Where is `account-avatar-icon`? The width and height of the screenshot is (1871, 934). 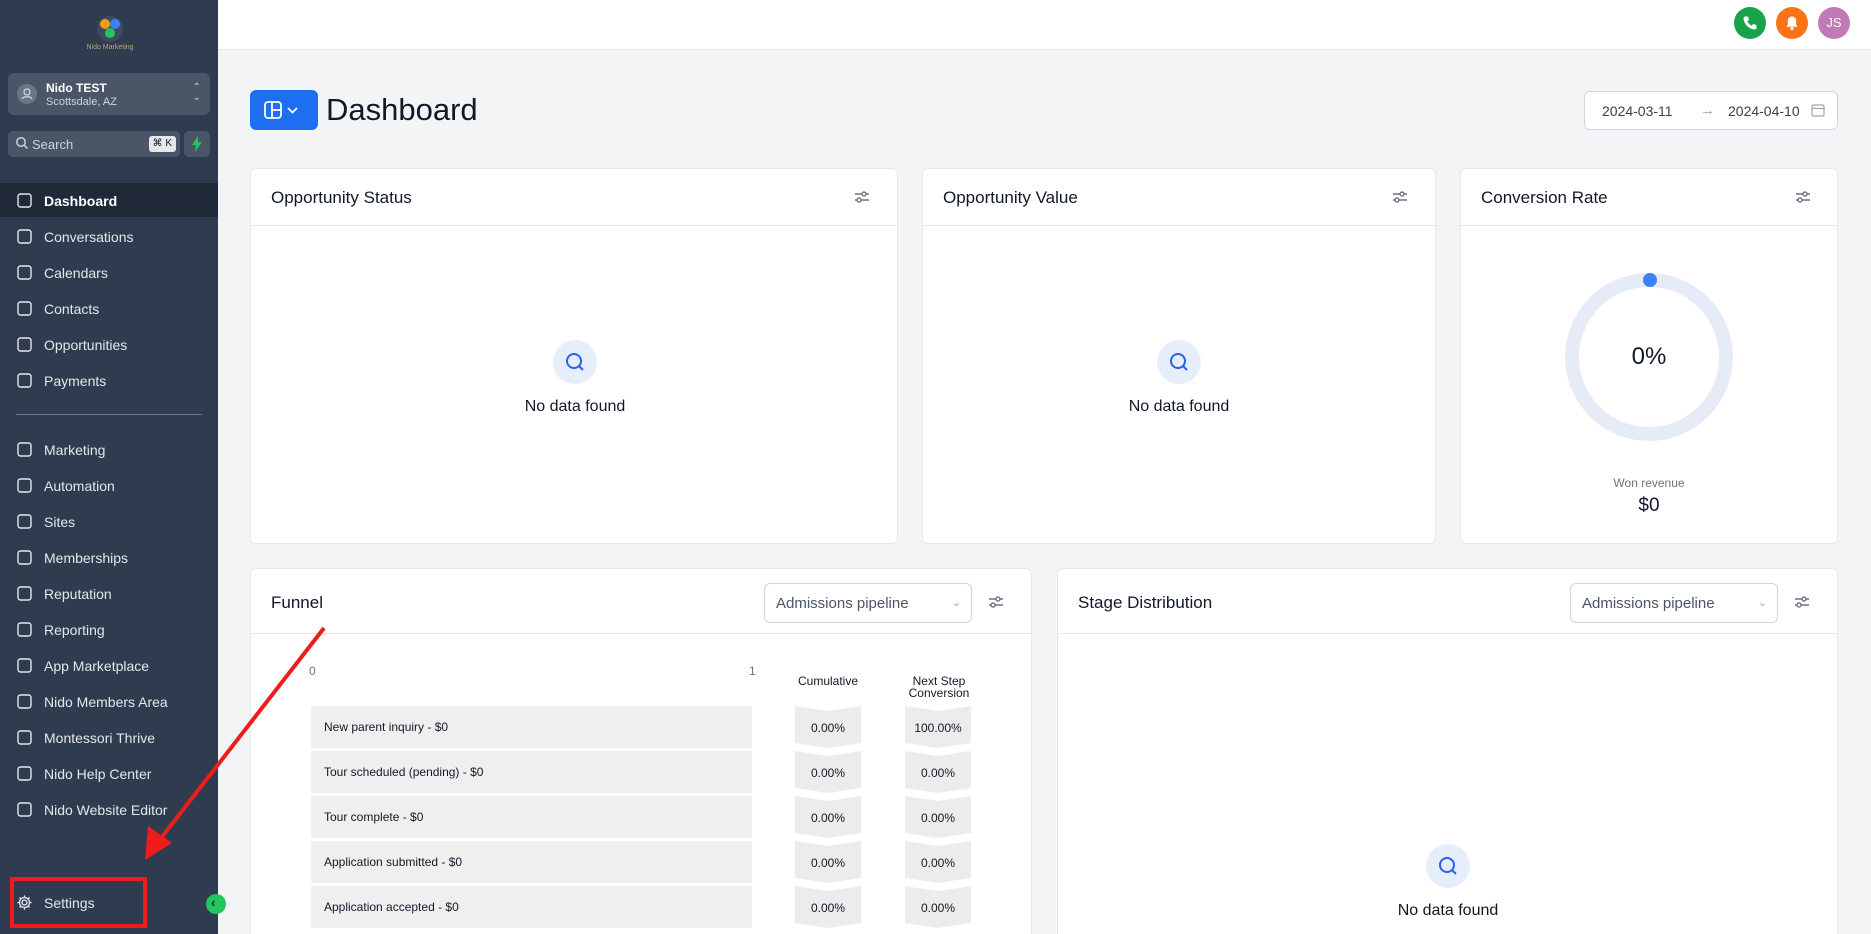 account-avatar-icon is located at coordinates (27, 94).